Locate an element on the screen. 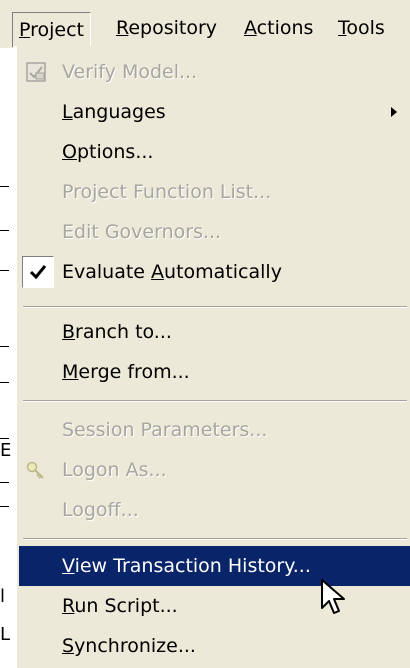 The image size is (410, 668). menu-item-label: Evaluate Automatically is located at coordinates (172, 272).